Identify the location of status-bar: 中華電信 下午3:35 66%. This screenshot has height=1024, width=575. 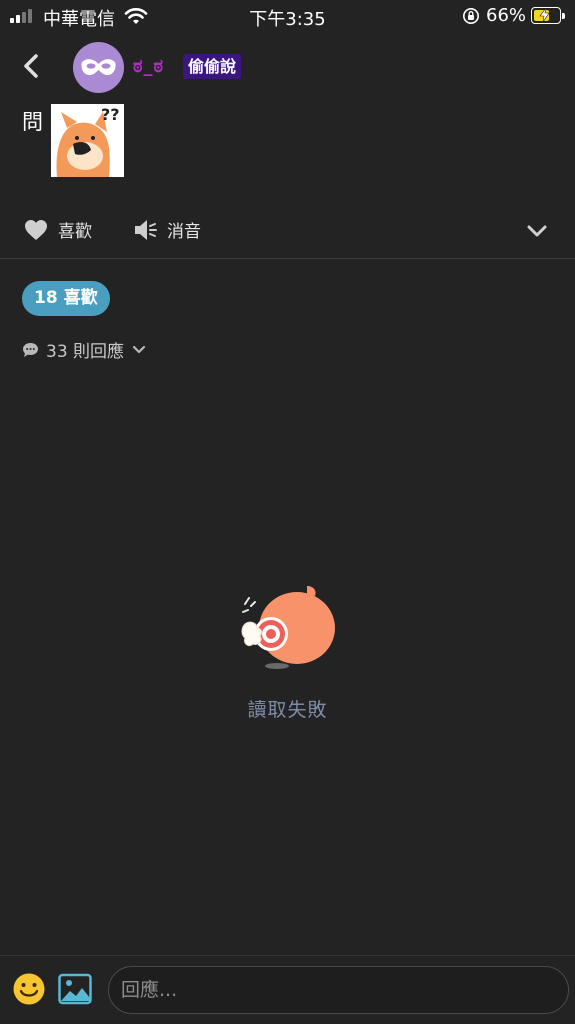
(287, 16).